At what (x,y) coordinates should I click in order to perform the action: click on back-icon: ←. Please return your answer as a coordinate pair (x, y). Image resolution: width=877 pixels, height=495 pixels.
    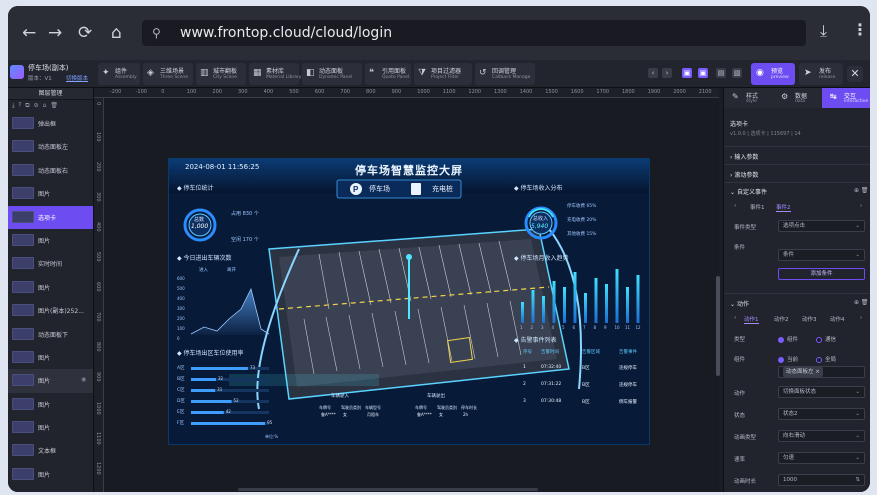
    Looking at the image, I should click on (29, 33).